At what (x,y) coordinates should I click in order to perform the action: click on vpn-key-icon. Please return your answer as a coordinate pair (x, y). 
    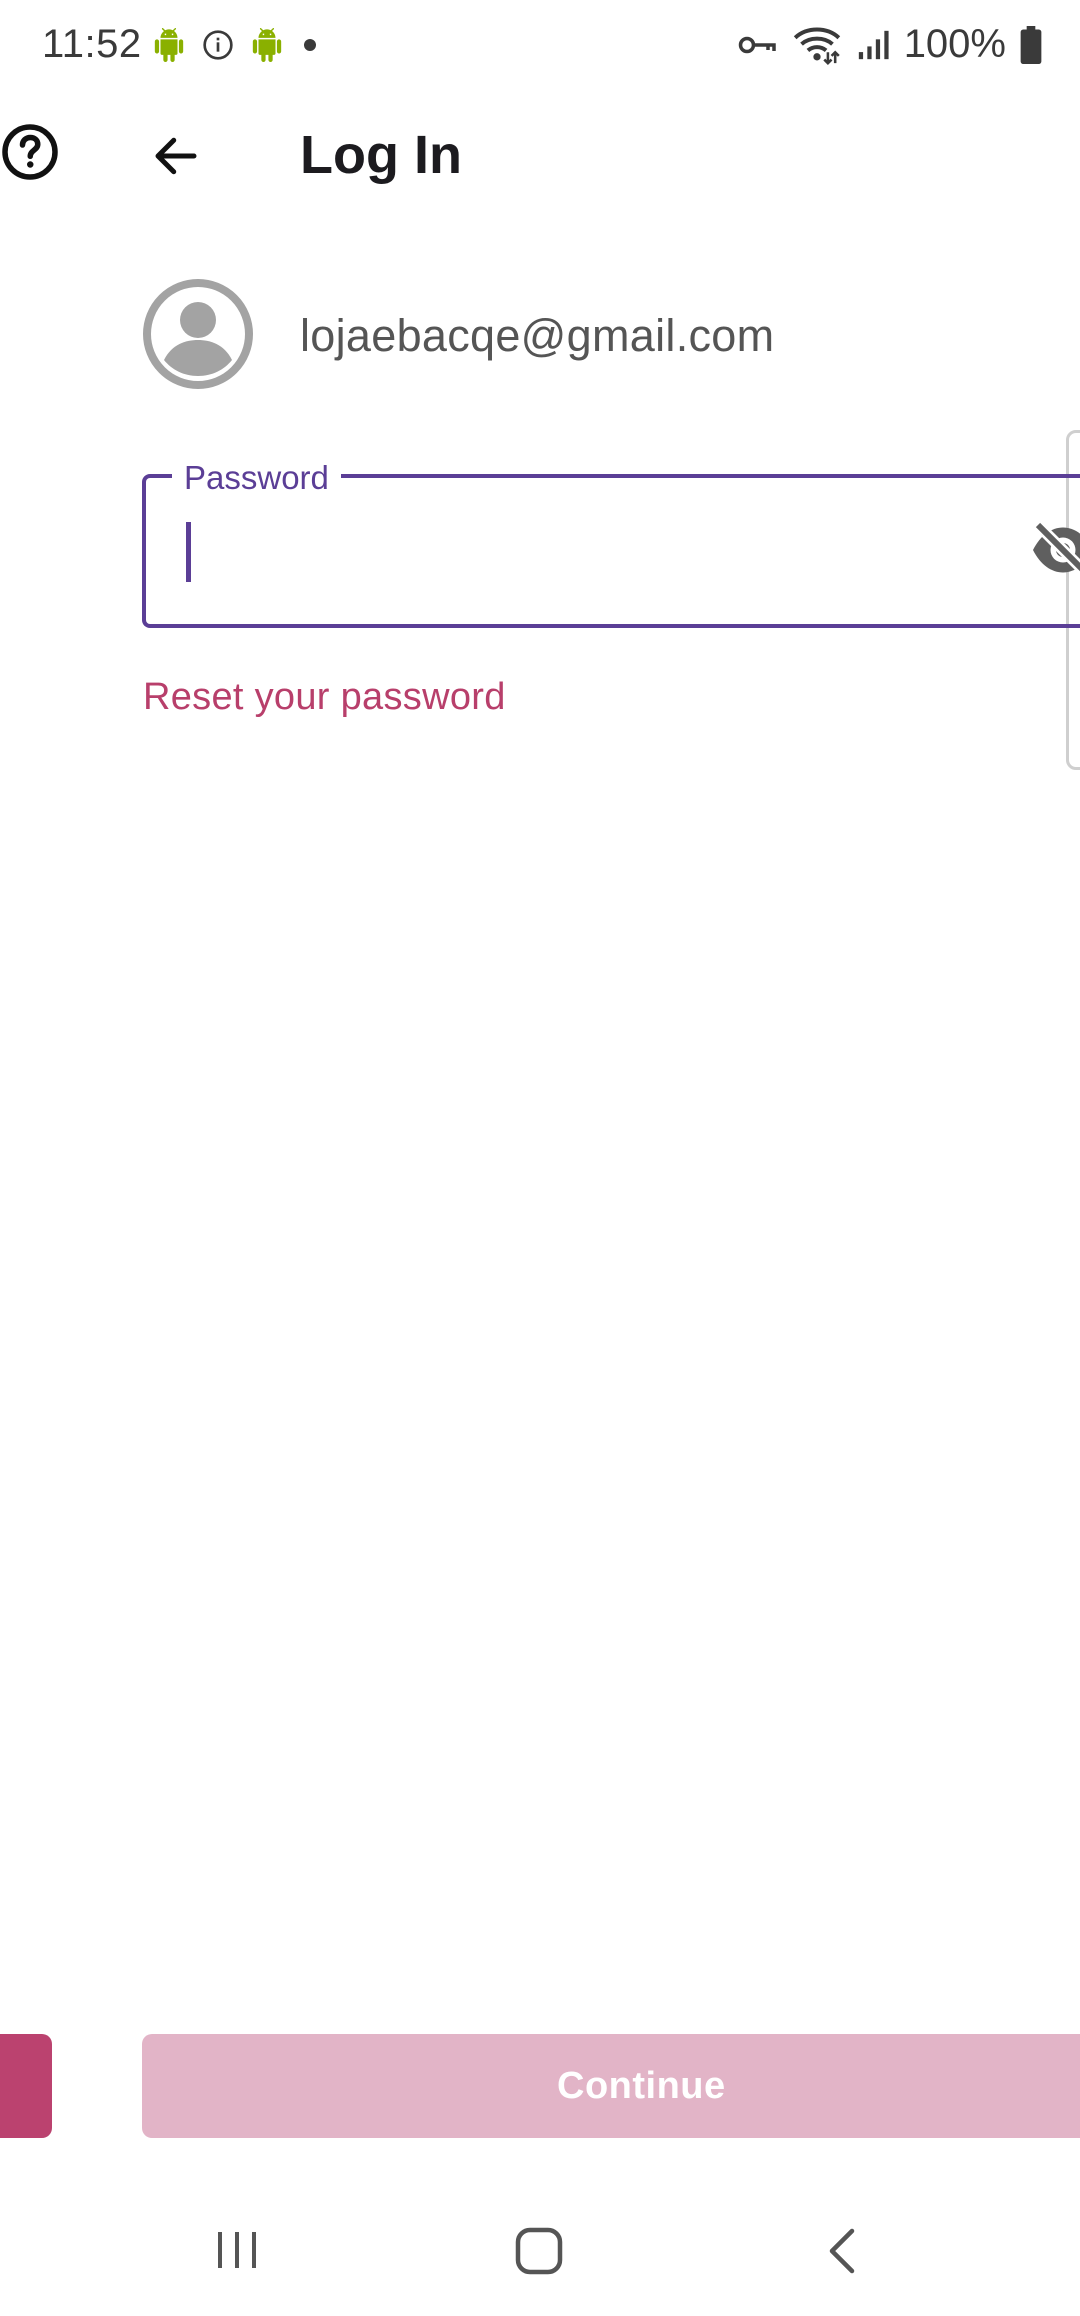
    Looking at the image, I should click on (757, 44).